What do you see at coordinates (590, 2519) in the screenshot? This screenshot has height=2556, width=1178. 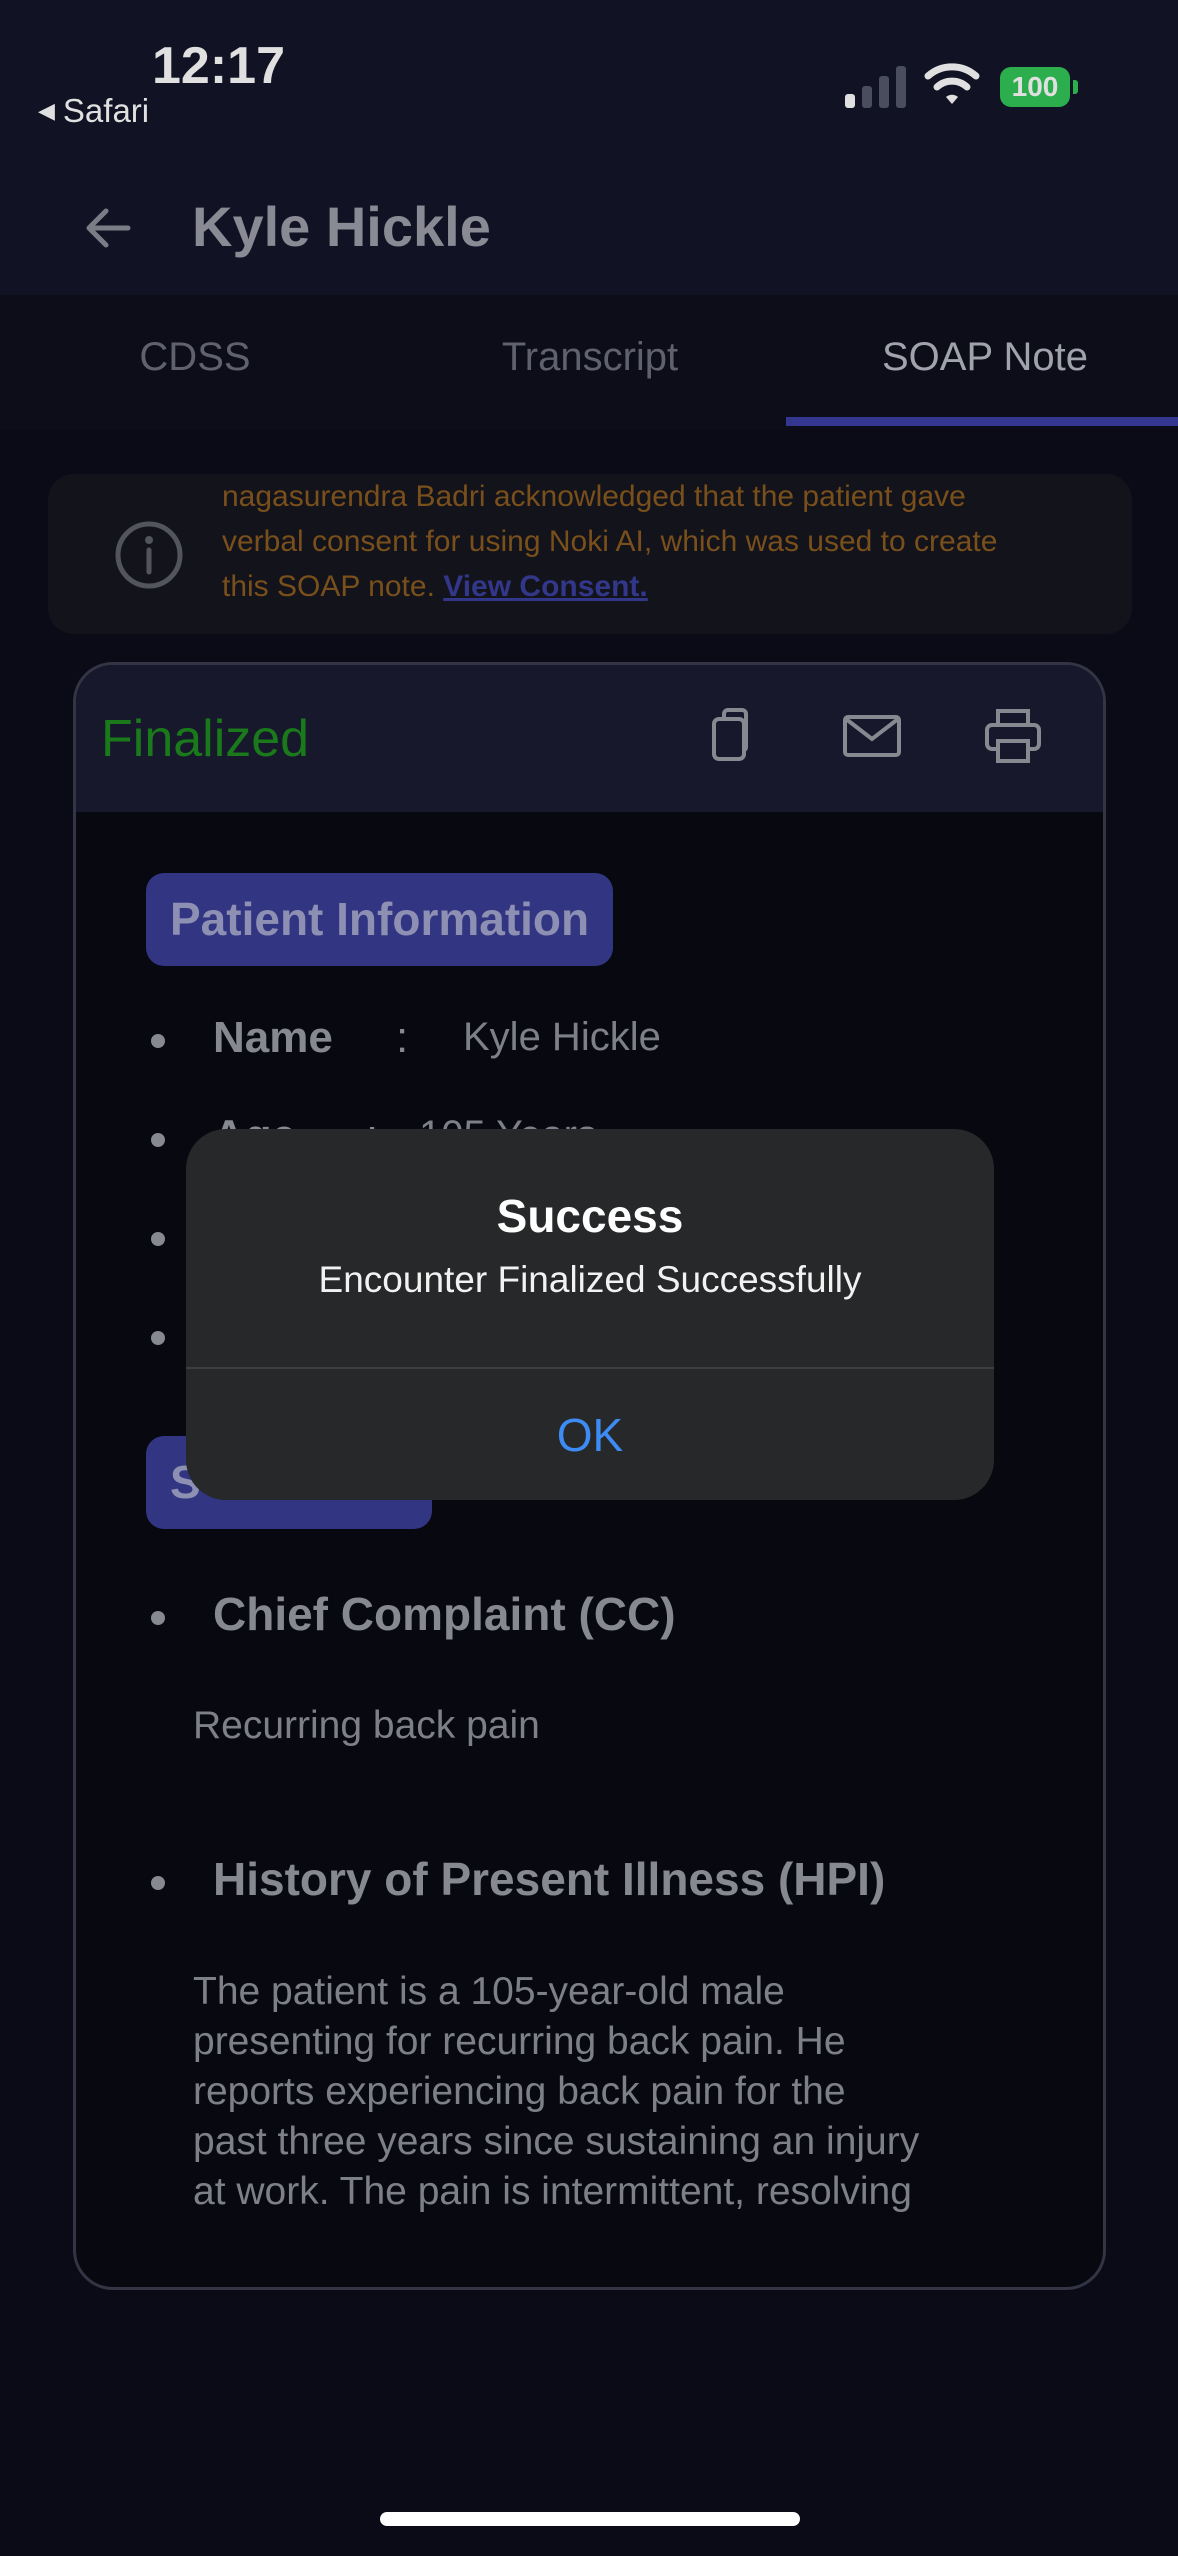 I see `home-indicator` at bounding box center [590, 2519].